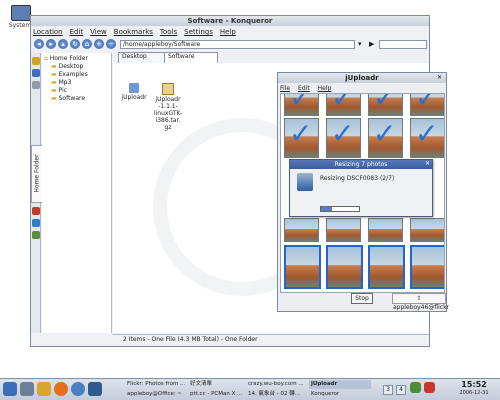  What do you see at coordinates (181, 56) in the screenshot?
I see `tab-label: Software` at bounding box center [181, 56].